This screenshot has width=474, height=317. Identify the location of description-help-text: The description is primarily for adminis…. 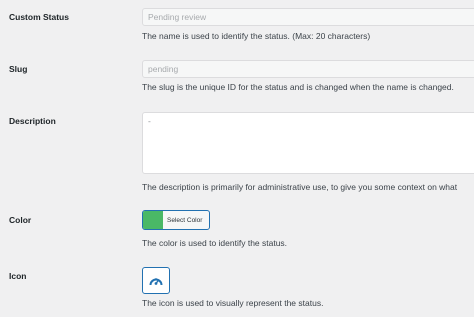
(300, 187).